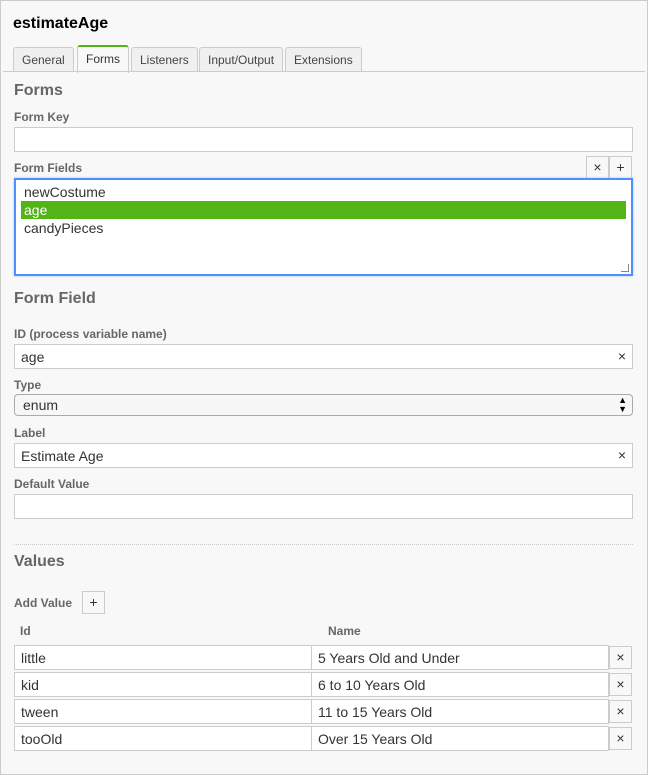 This screenshot has width=648, height=775. I want to click on list-item: candyPieces, so click(323, 228).